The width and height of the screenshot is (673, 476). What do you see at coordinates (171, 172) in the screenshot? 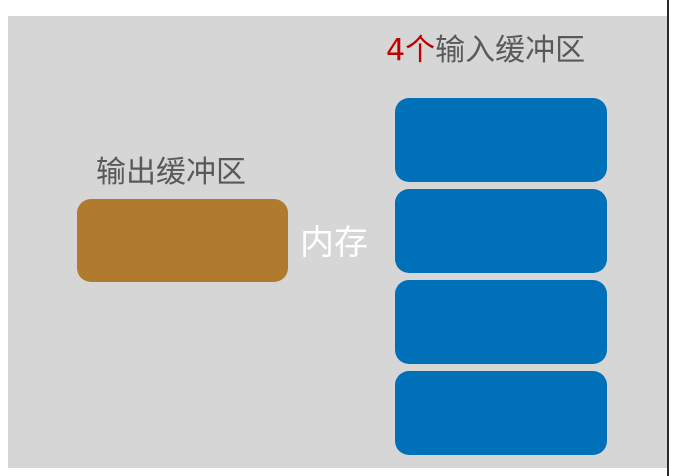
I see `output-buffer-title: 输出缓冲区` at bounding box center [171, 172].